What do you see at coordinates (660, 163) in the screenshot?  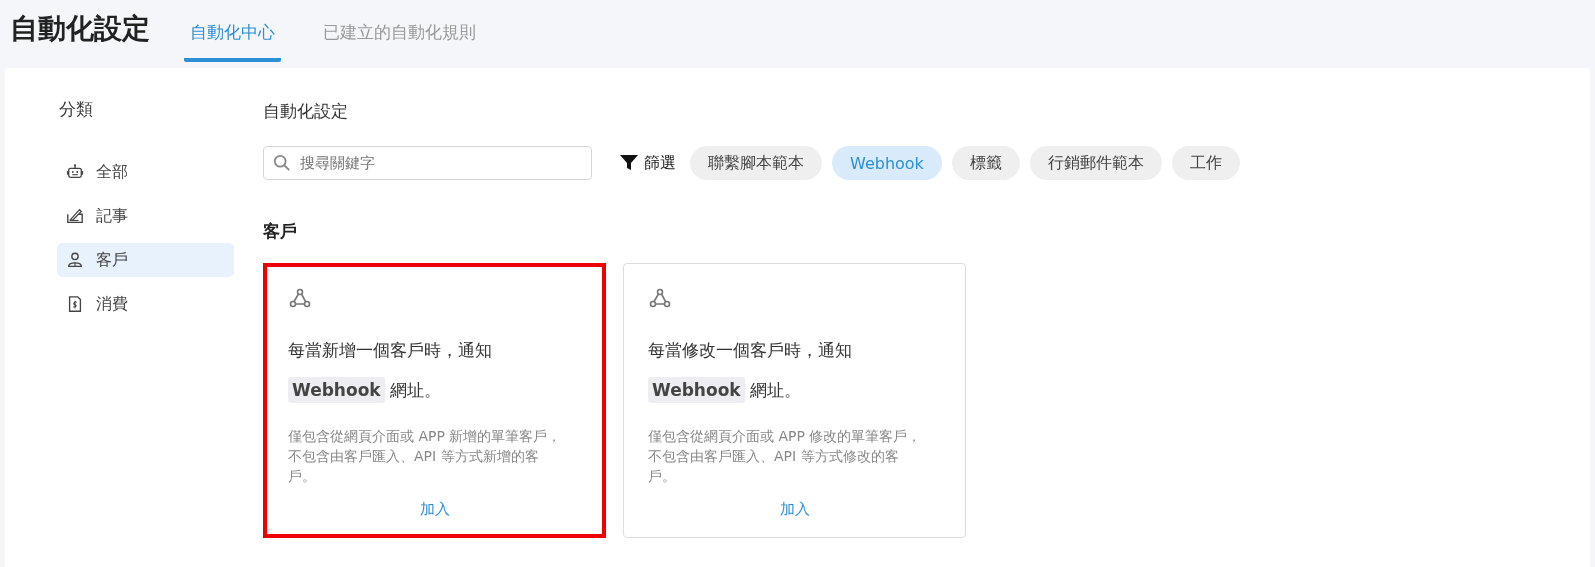 I see `filter-label: 篩選` at bounding box center [660, 163].